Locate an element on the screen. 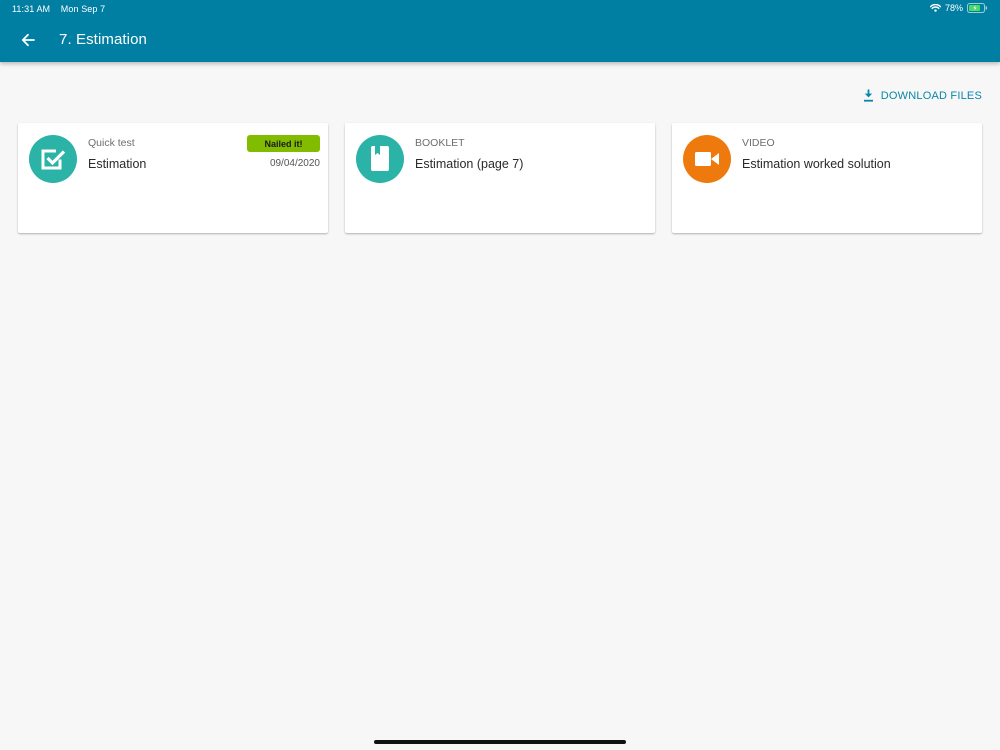 The width and height of the screenshot is (1000, 750). arrow-left-icon is located at coordinates (28, 40).